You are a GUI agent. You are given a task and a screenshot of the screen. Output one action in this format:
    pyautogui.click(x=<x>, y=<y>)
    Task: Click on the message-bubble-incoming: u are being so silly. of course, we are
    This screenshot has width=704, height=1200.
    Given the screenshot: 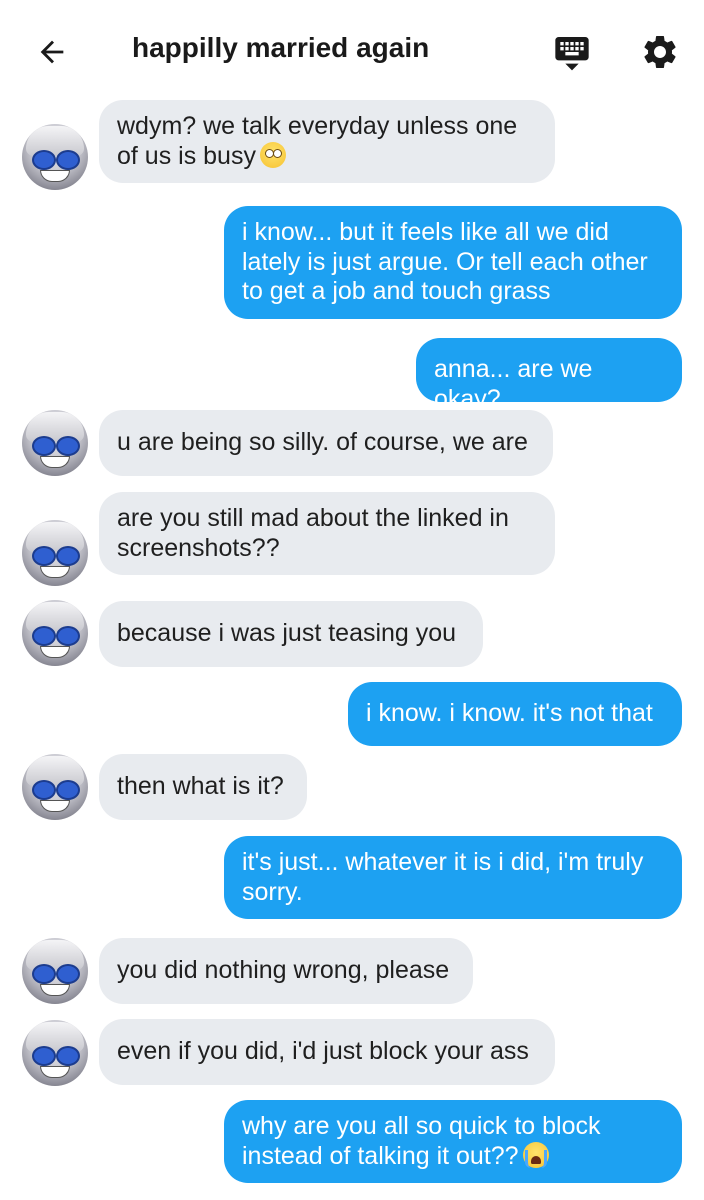 What is the action you would take?
    pyautogui.click(x=326, y=443)
    